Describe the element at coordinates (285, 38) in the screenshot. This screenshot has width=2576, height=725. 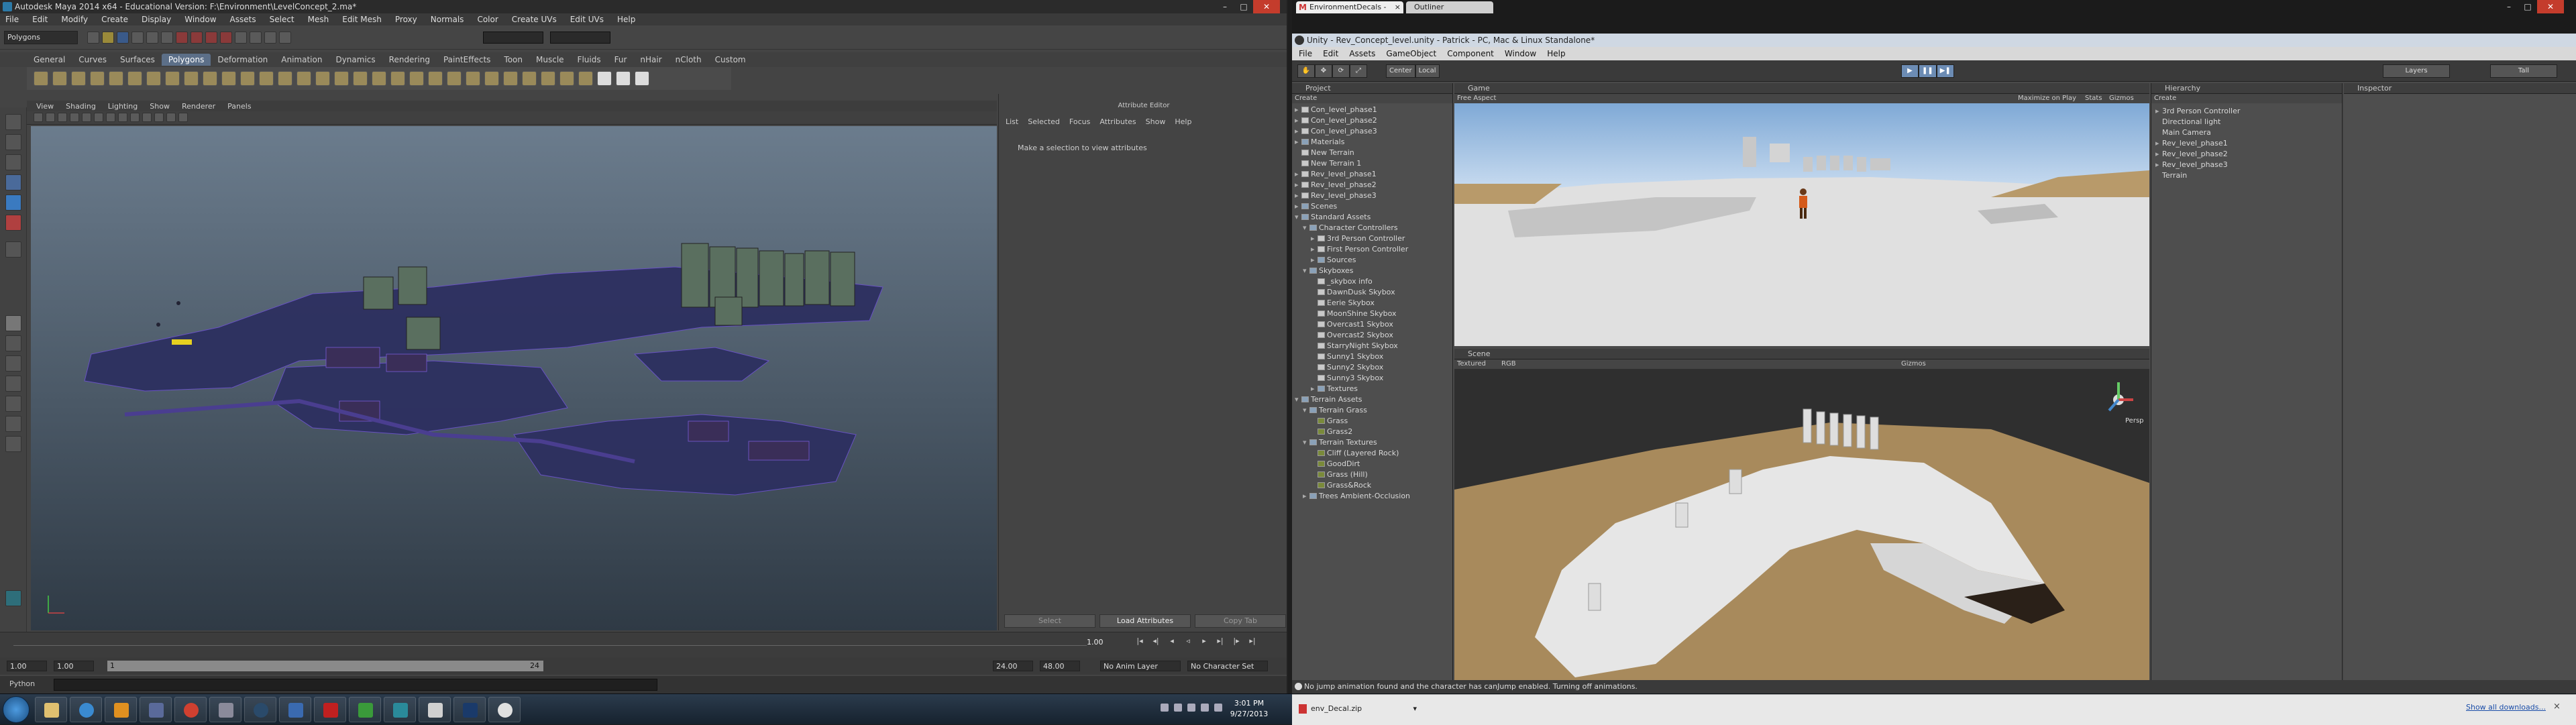
I see `render-settings-icon` at that location.